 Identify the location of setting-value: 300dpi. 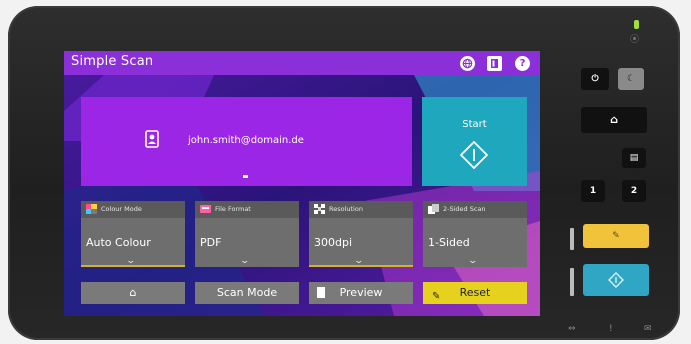
(333, 242).